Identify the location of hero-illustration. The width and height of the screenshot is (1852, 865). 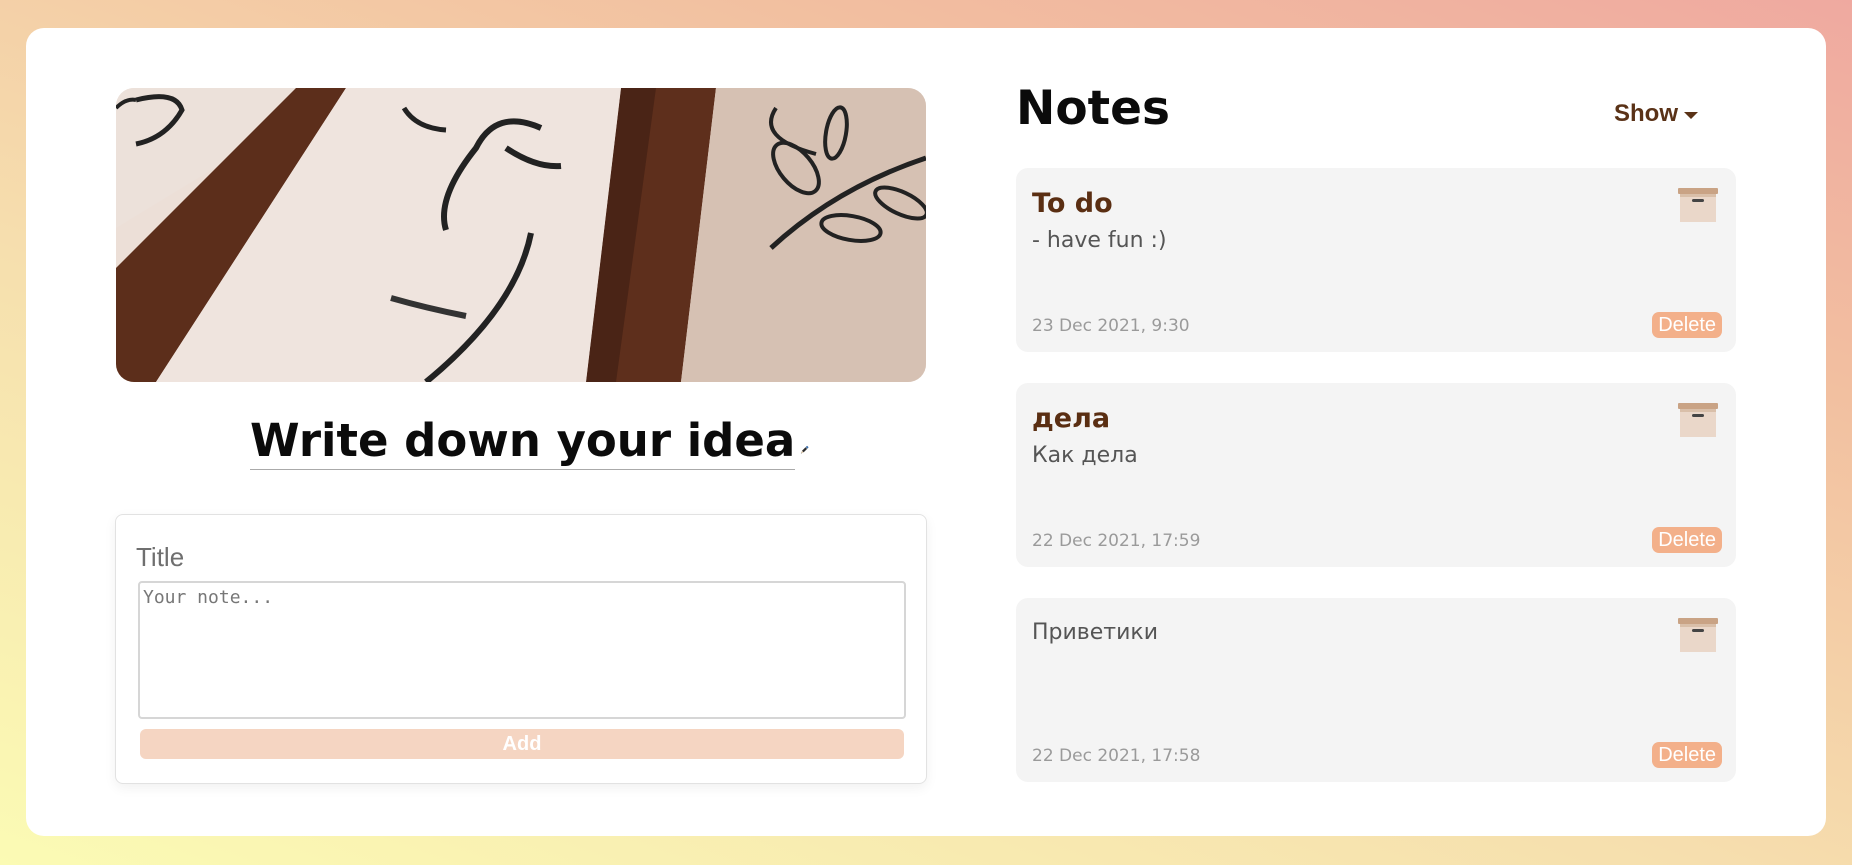
(521, 235).